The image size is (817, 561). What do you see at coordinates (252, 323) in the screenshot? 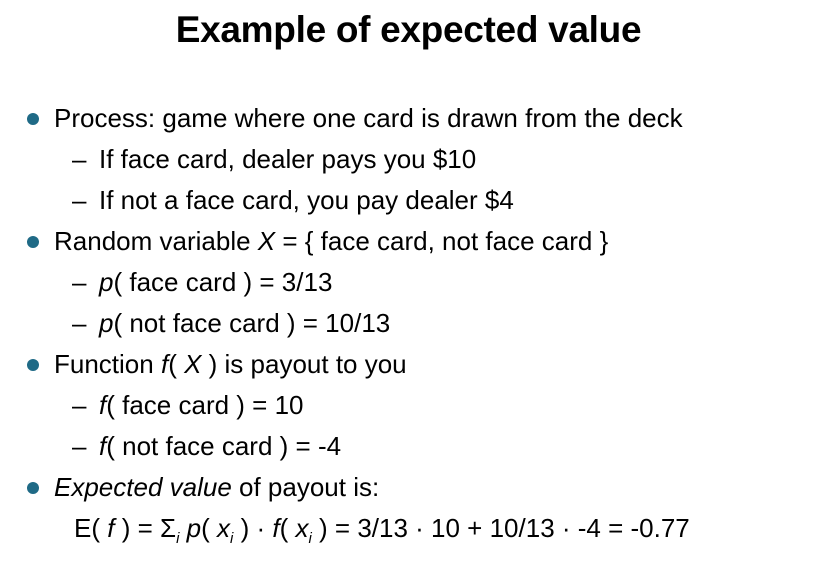
I see `text-segment: ( not face card ) = 10/13` at bounding box center [252, 323].